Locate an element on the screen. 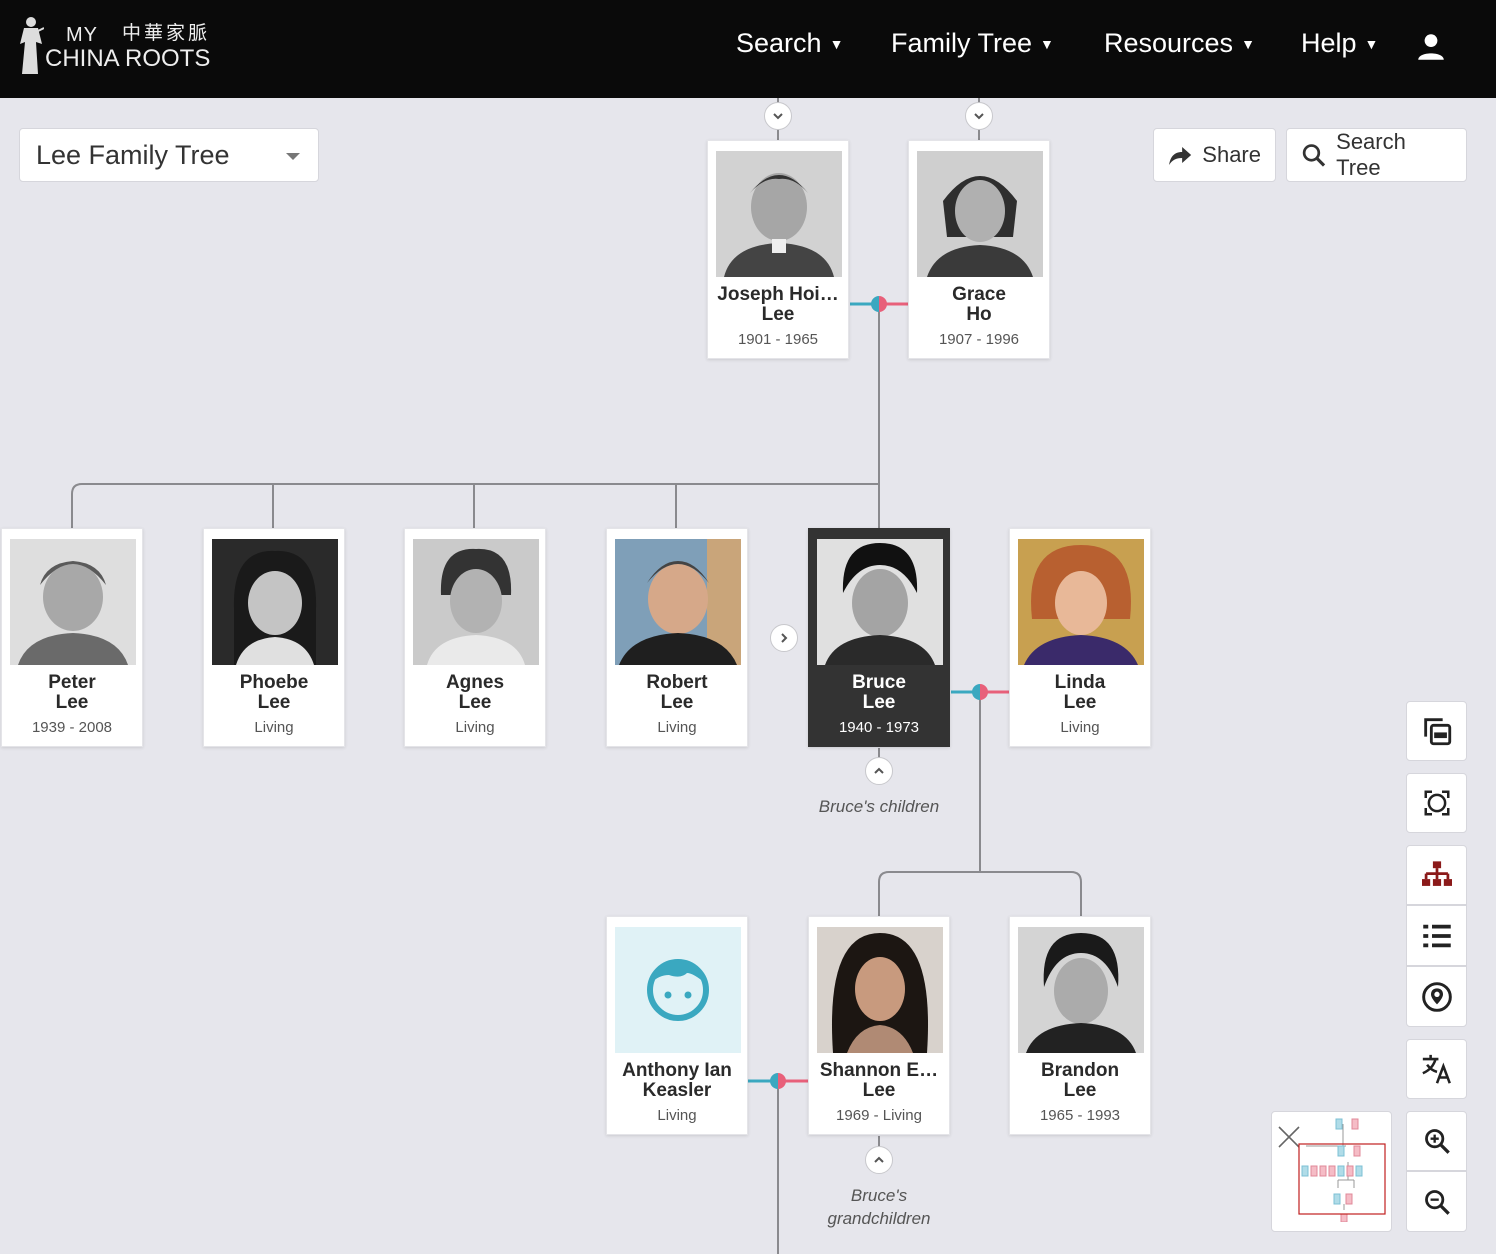 The height and width of the screenshot is (1254, 1496). zoom-in-button is located at coordinates (1436, 1141).